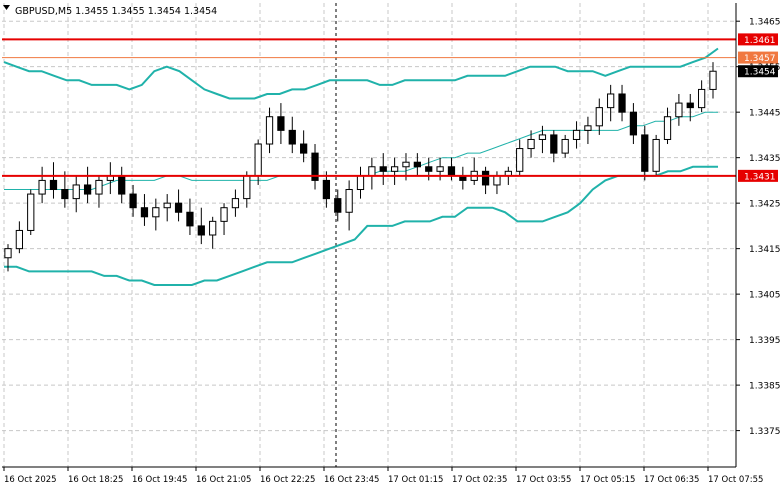  I want to click on x-tick-label: 17 Oct 01:15, so click(415, 480).